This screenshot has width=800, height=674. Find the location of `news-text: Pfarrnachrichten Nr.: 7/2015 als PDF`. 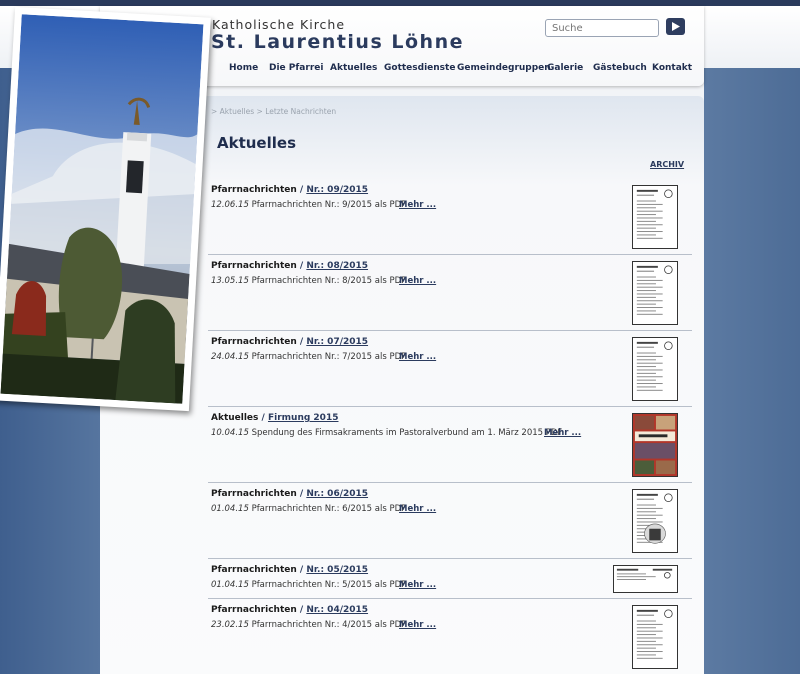

news-text: Pfarrnachrichten Nr.: 7/2015 als PDF is located at coordinates (329, 357).